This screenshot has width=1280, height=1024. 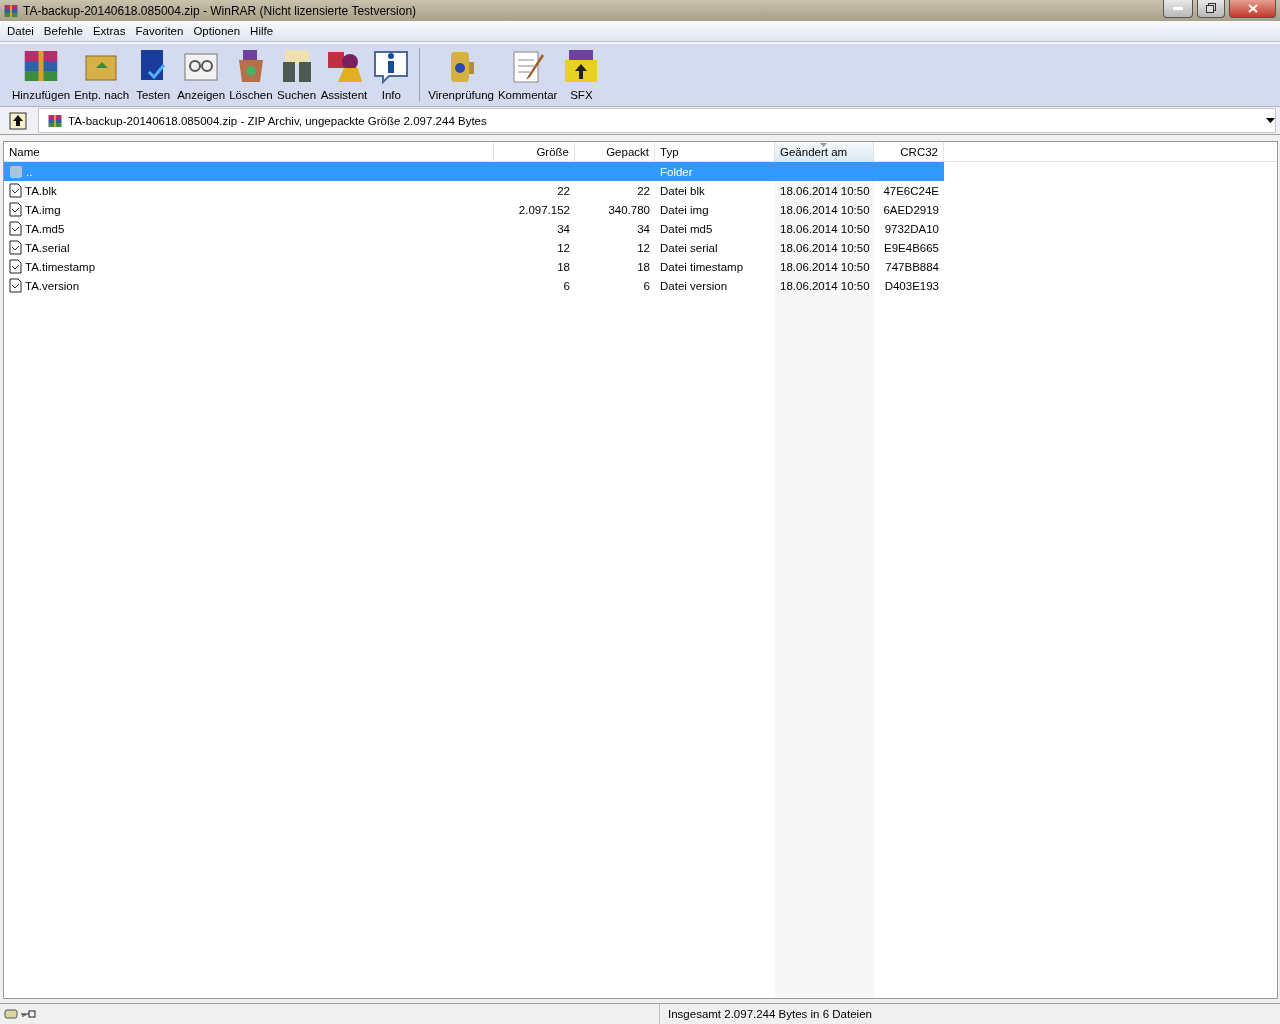 I want to click on menu-item: Favoriten, so click(x=159, y=31).